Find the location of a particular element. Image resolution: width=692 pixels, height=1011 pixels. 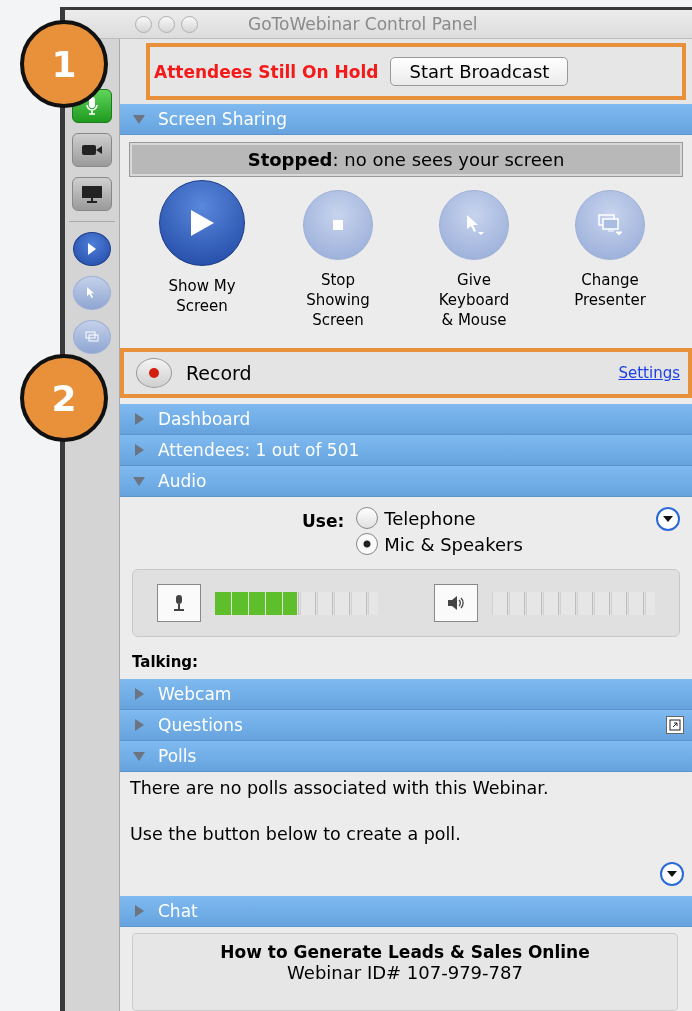

monitor-button is located at coordinates (92, 194).